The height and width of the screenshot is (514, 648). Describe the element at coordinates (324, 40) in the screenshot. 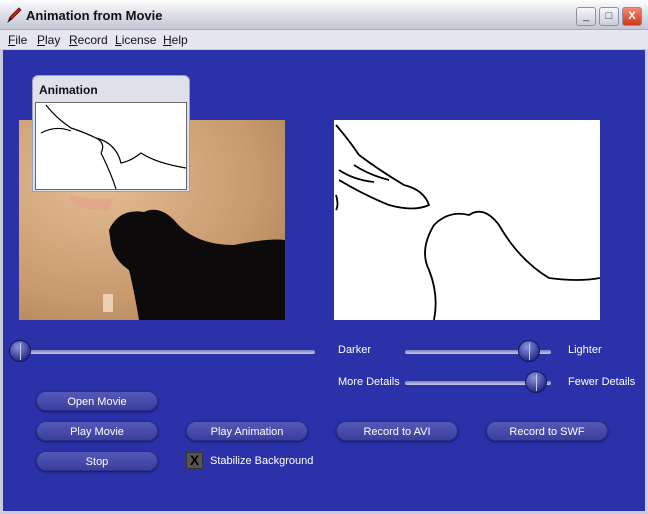

I see `menu-bar: File Play Record License Help` at that location.